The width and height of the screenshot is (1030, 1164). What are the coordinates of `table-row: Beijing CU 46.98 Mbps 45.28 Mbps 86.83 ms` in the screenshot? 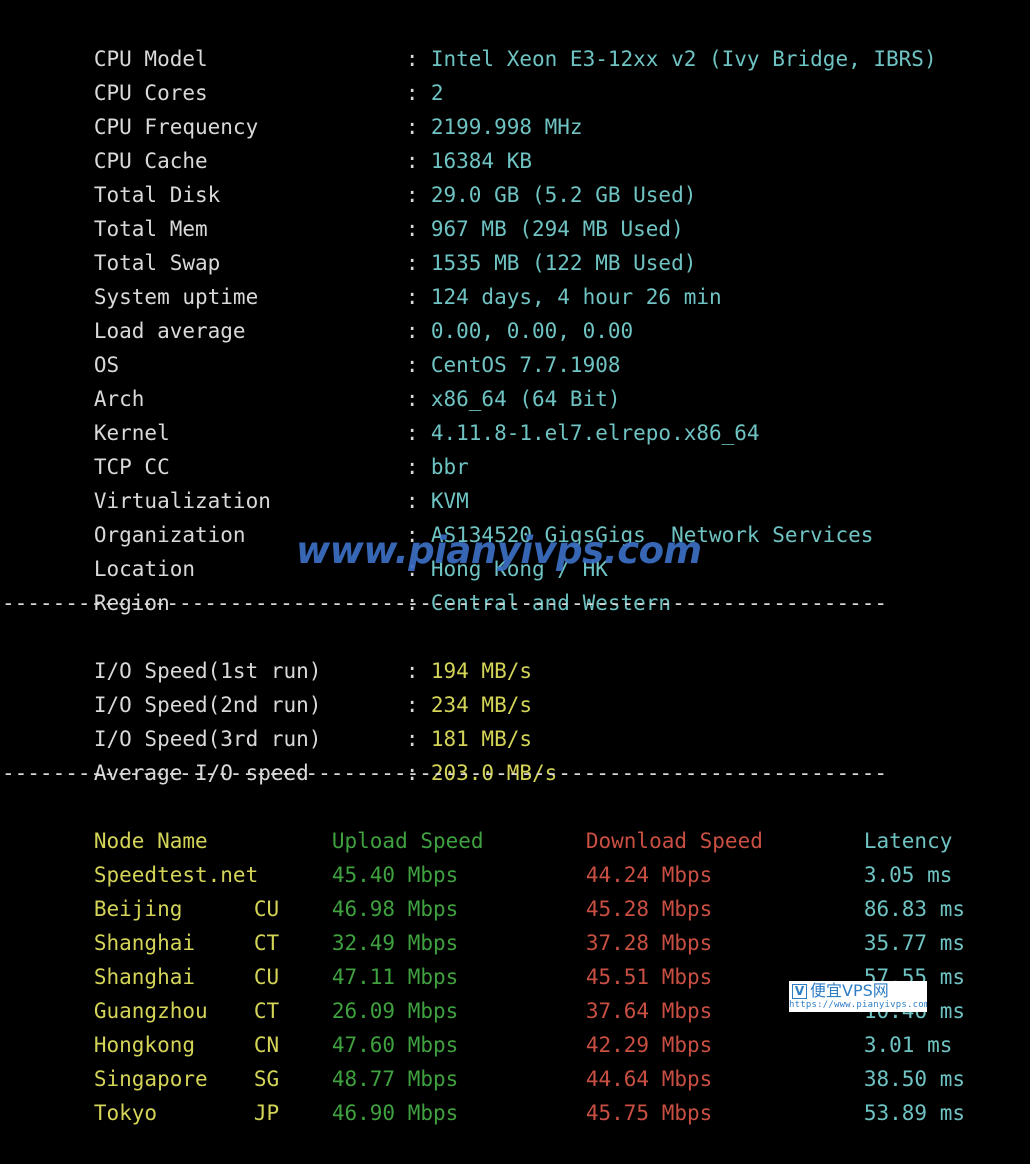 It's located at (515, 889).